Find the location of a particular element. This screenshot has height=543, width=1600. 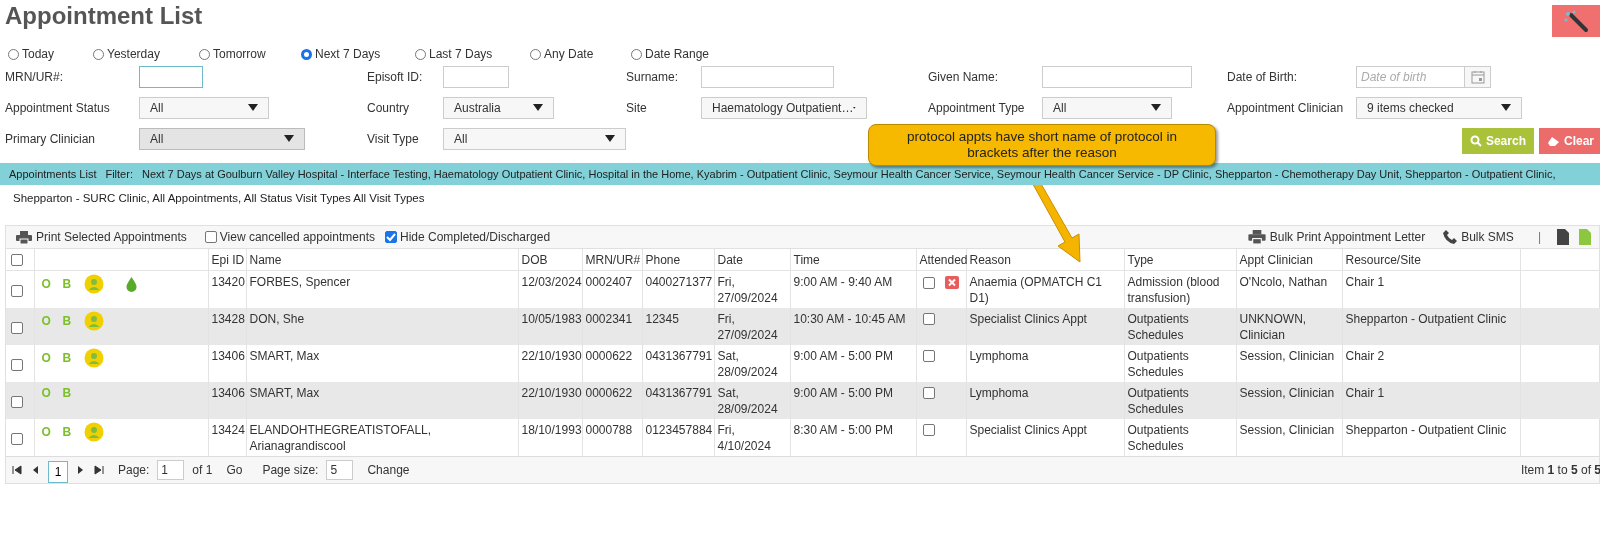

column-header: MRN/UR# is located at coordinates (612, 260).